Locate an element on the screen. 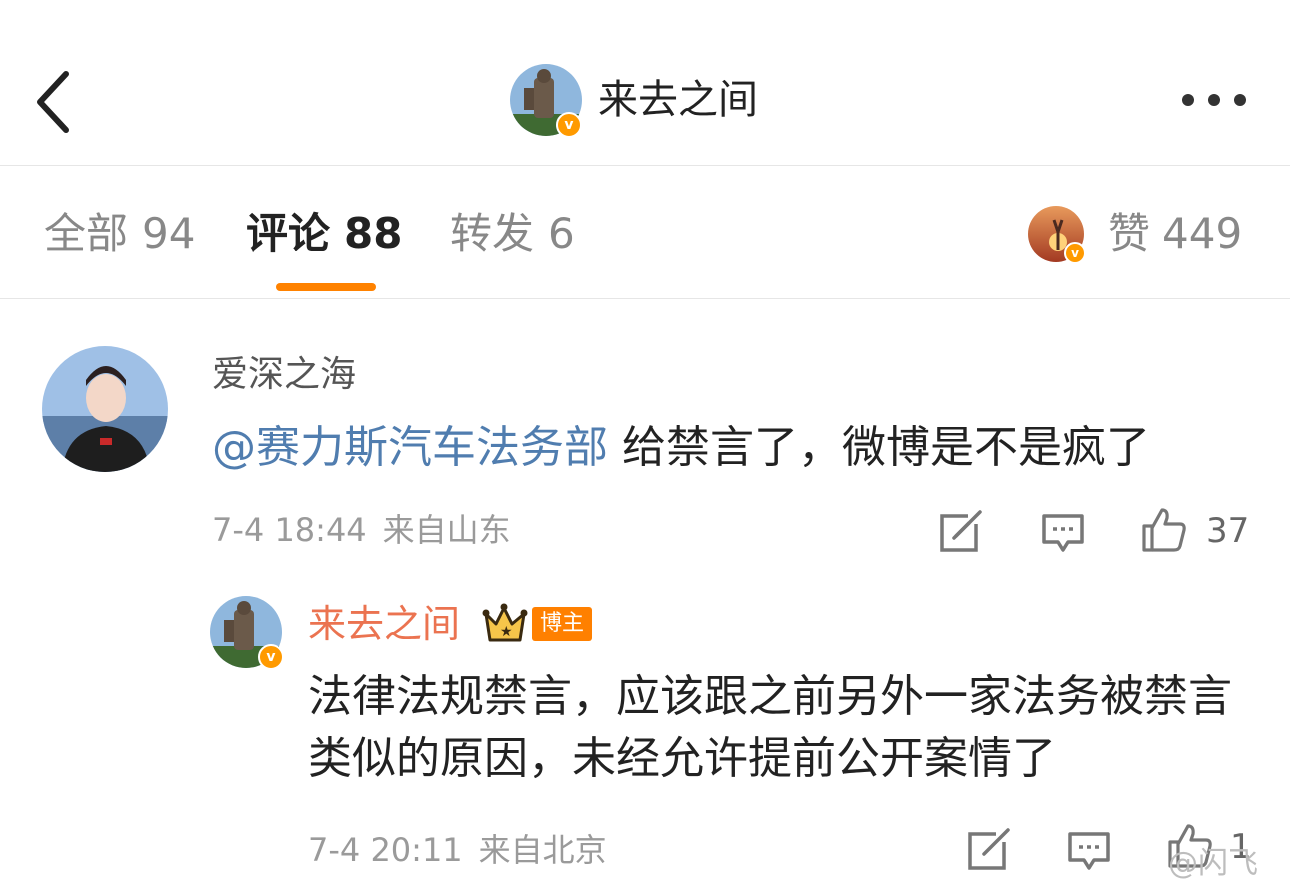 The height and width of the screenshot is (894, 1290). crown-icon: ★ is located at coordinates (505, 622).